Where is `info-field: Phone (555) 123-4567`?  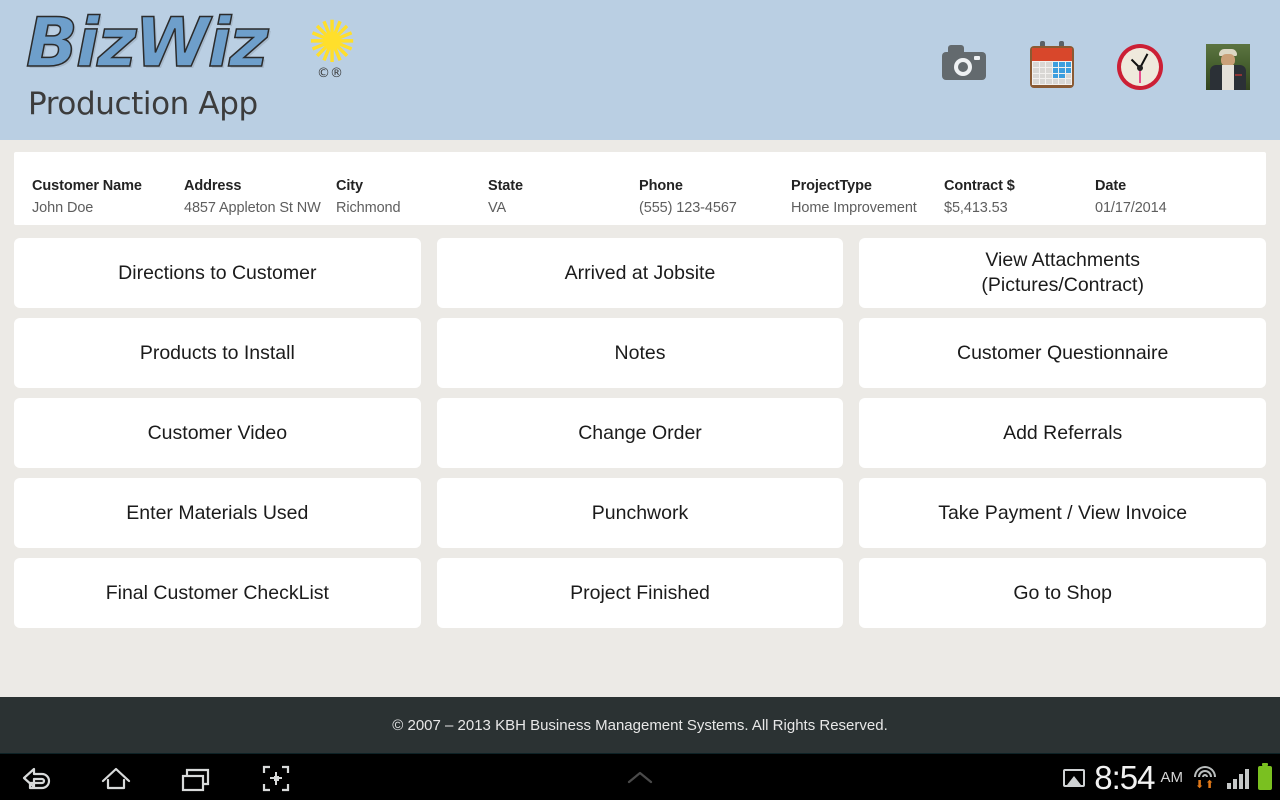
info-field: Phone (555) 123-4567 is located at coordinates (688, 197).